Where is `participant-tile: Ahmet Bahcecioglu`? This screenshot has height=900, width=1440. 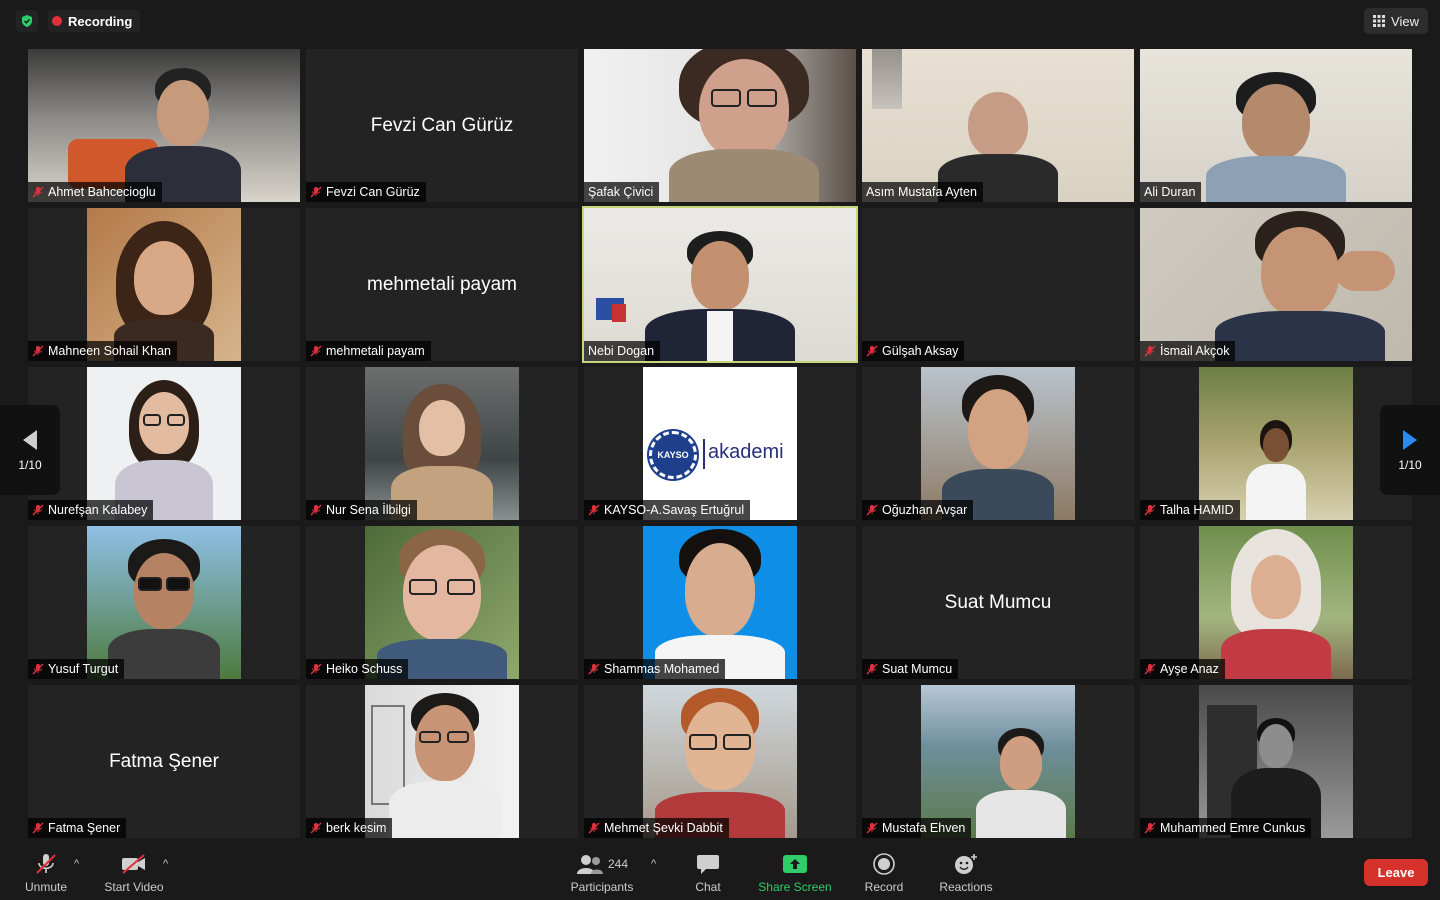
participant-tile: Ahmet Bahcecioglu is located at coordinates (164, 125).